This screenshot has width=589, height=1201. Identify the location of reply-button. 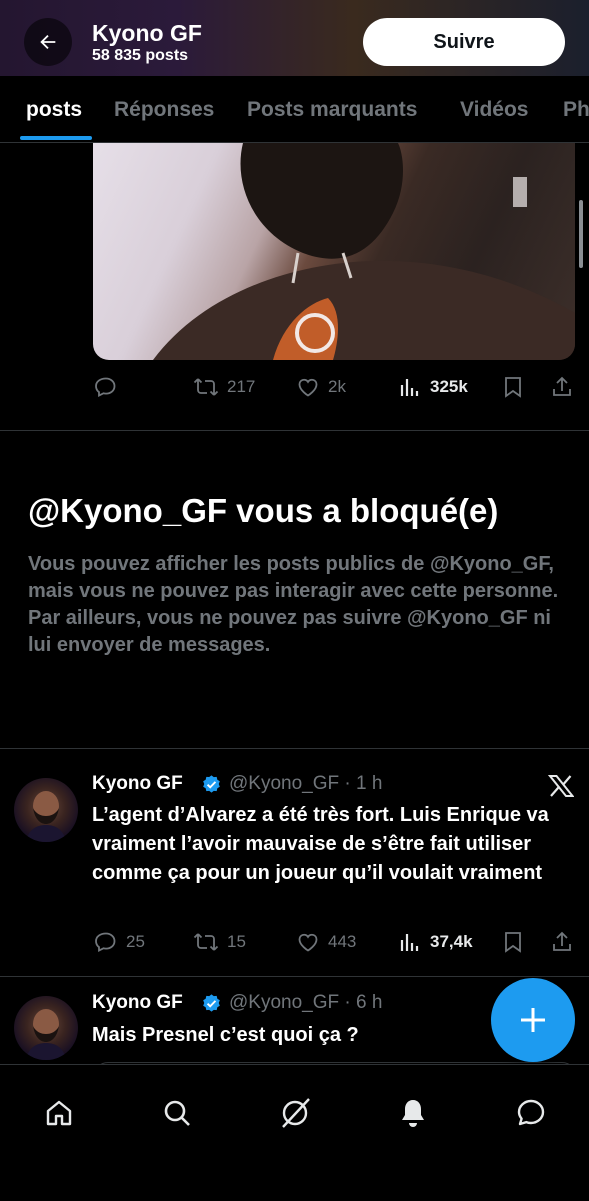
(106, 387).